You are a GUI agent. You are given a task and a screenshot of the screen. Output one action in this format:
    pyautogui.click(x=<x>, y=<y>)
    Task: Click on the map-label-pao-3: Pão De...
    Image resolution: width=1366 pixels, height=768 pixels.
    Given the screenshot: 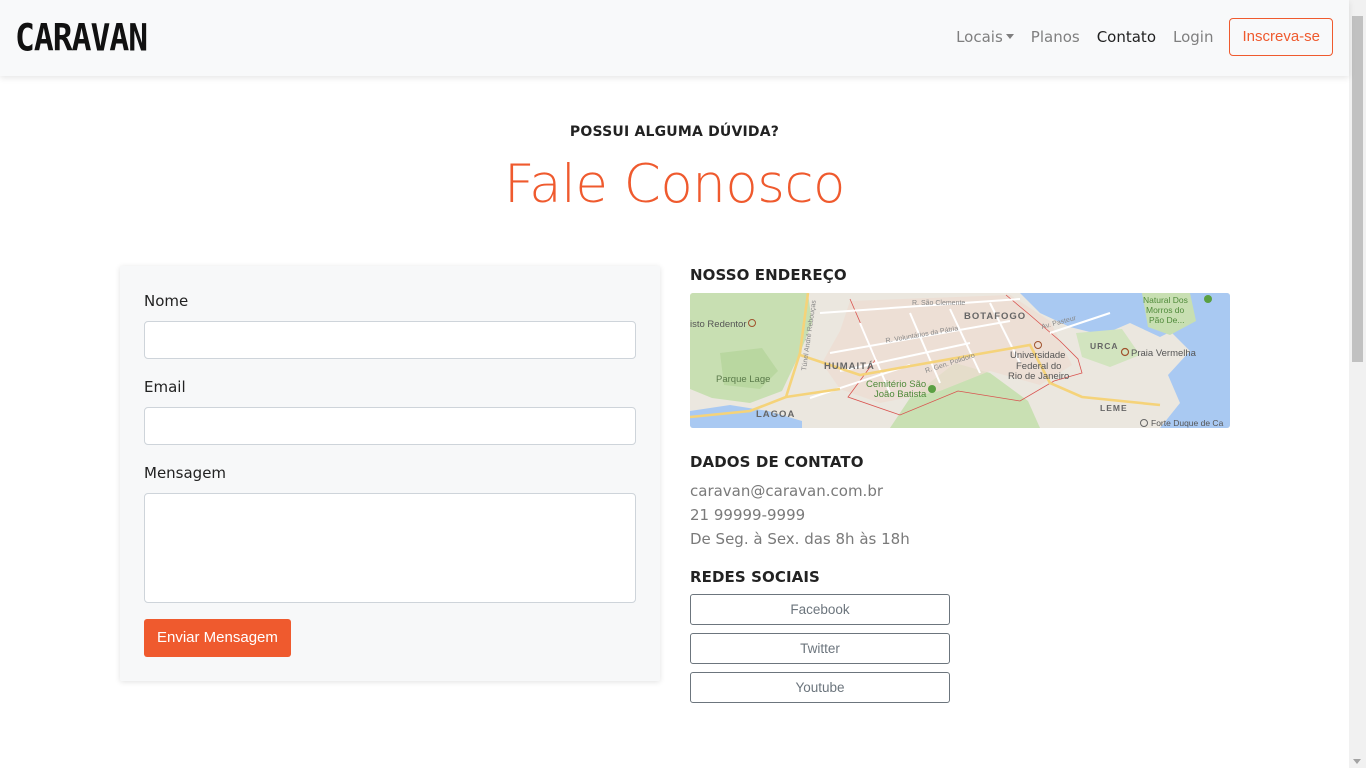 What is the action you would take?
    pyautogui.click(x=1166, y=320)
    